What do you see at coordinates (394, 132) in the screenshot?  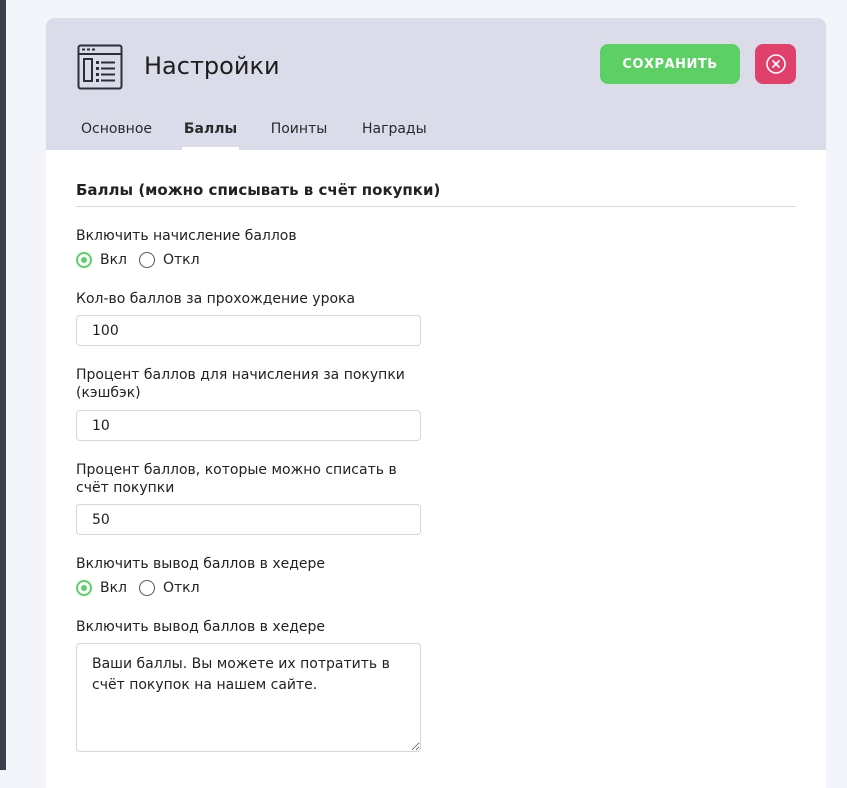 I see `tab-rewards: Награды` at bounding box center [394, 132].